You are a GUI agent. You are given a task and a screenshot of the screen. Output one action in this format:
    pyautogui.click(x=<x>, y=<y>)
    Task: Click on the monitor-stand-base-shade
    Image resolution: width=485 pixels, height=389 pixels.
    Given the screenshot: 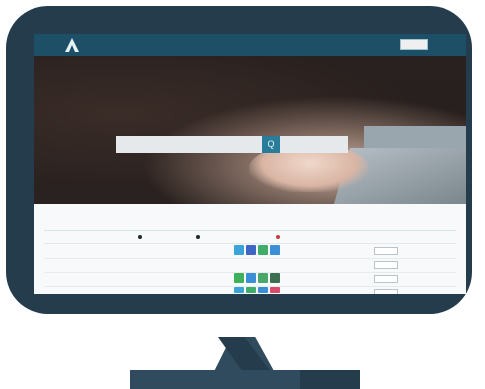 What is the action you would take?
    pyautogui.click(x=330, y=379)
    